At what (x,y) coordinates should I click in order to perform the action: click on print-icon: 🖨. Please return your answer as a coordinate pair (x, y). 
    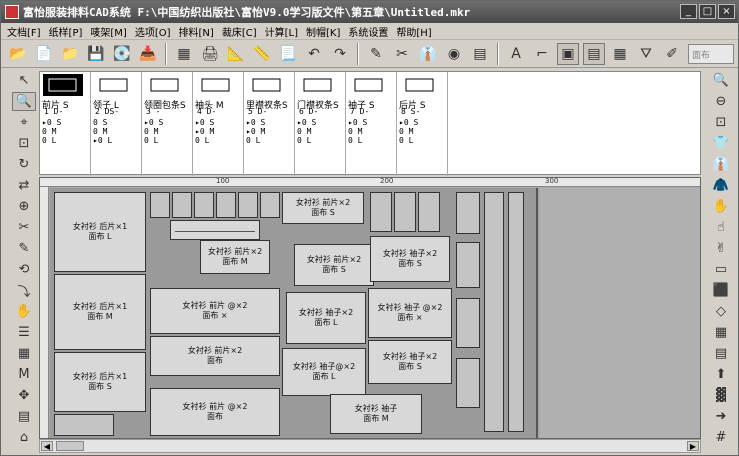
    Looking at the image, I should click on (210, 54).